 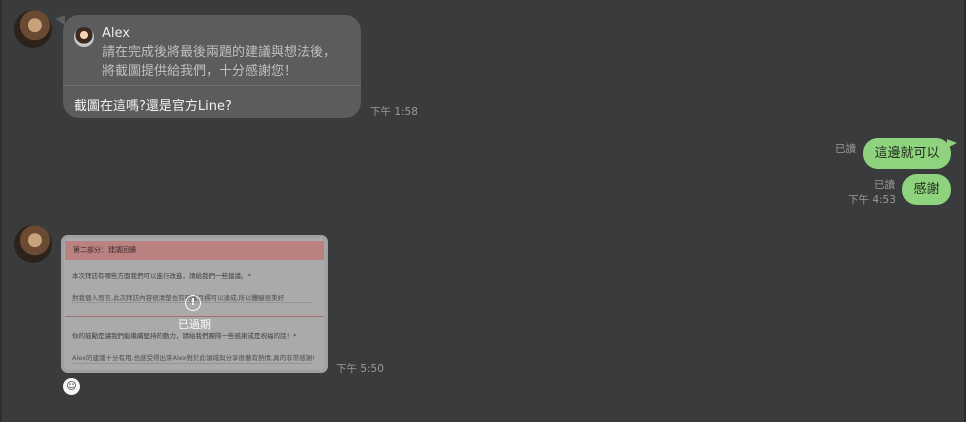 What do you see at coordinates (926, 189) in the screenshot?
I see `outgoing-bubble: 感謝` at bounding box center [926, 189].